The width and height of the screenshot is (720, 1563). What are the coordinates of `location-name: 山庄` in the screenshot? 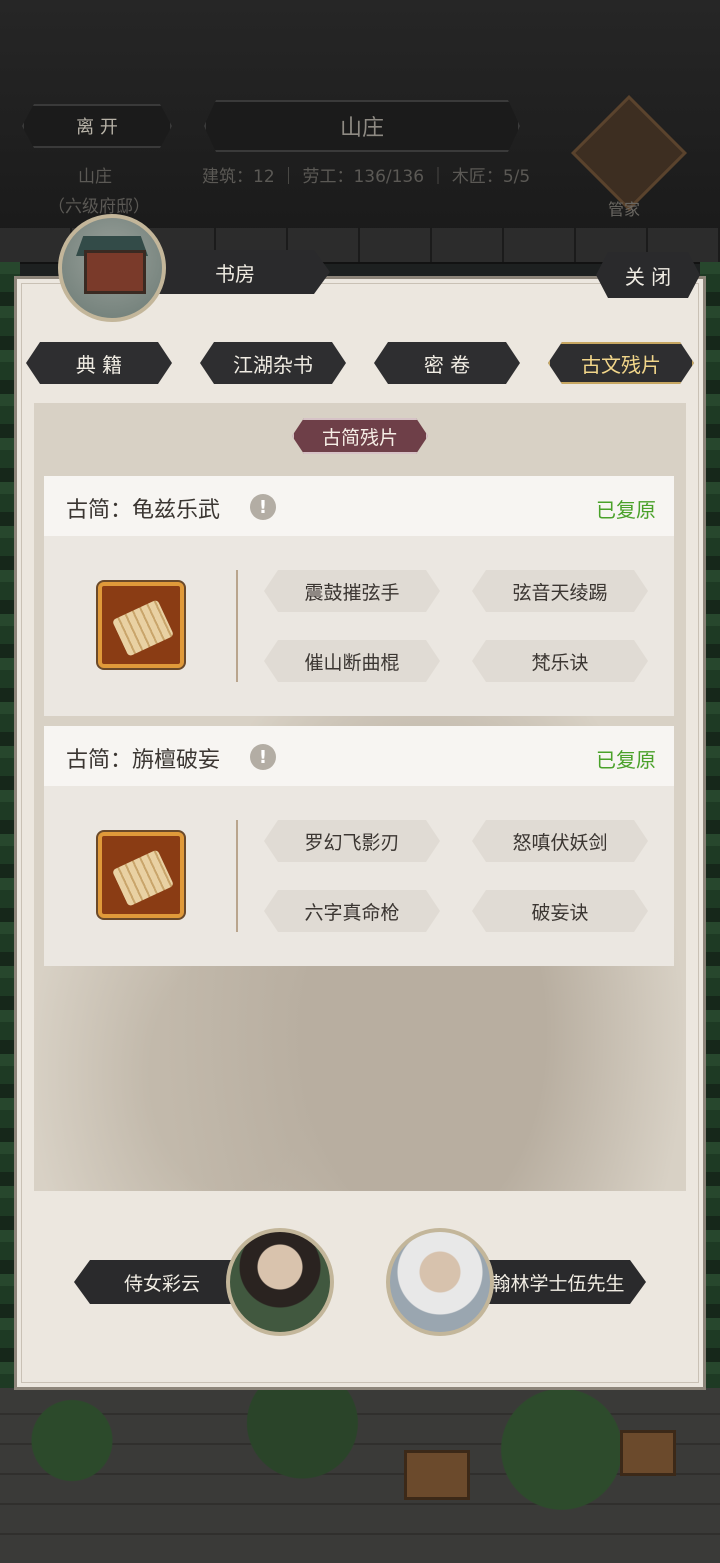 It's located at (95, 177).